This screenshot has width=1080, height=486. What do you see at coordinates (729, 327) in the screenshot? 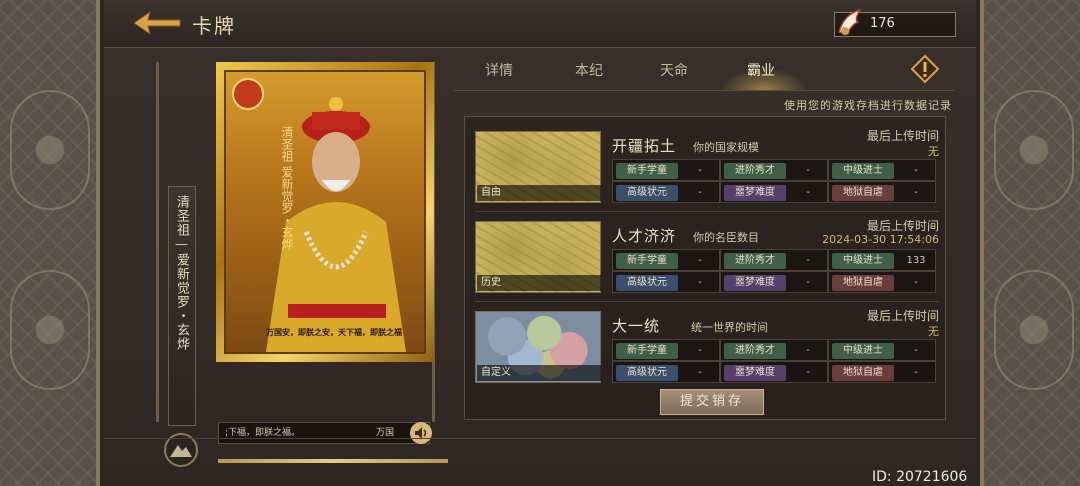
I see `record-description: 统一世界的时间` at bounding box center [729, 327].